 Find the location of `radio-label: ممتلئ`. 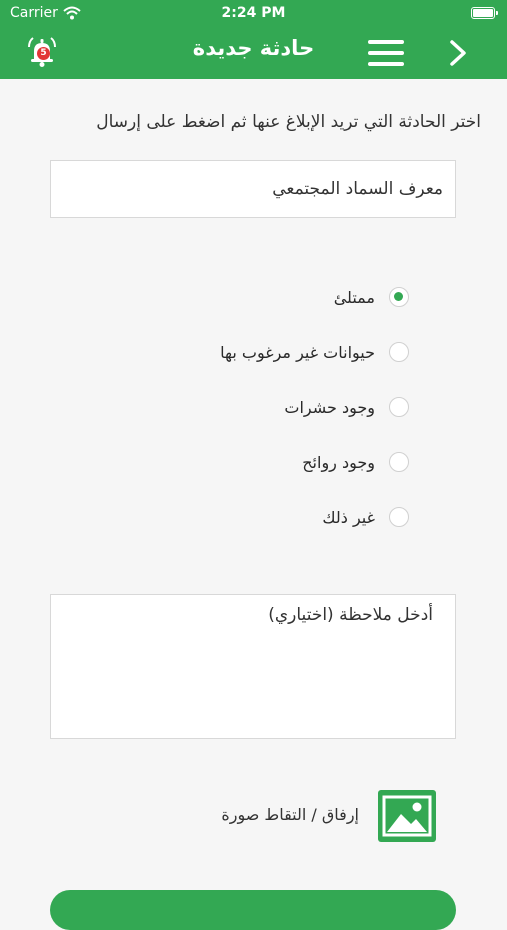

radio-label: ممتلئ is located at coordinates (354, 297).